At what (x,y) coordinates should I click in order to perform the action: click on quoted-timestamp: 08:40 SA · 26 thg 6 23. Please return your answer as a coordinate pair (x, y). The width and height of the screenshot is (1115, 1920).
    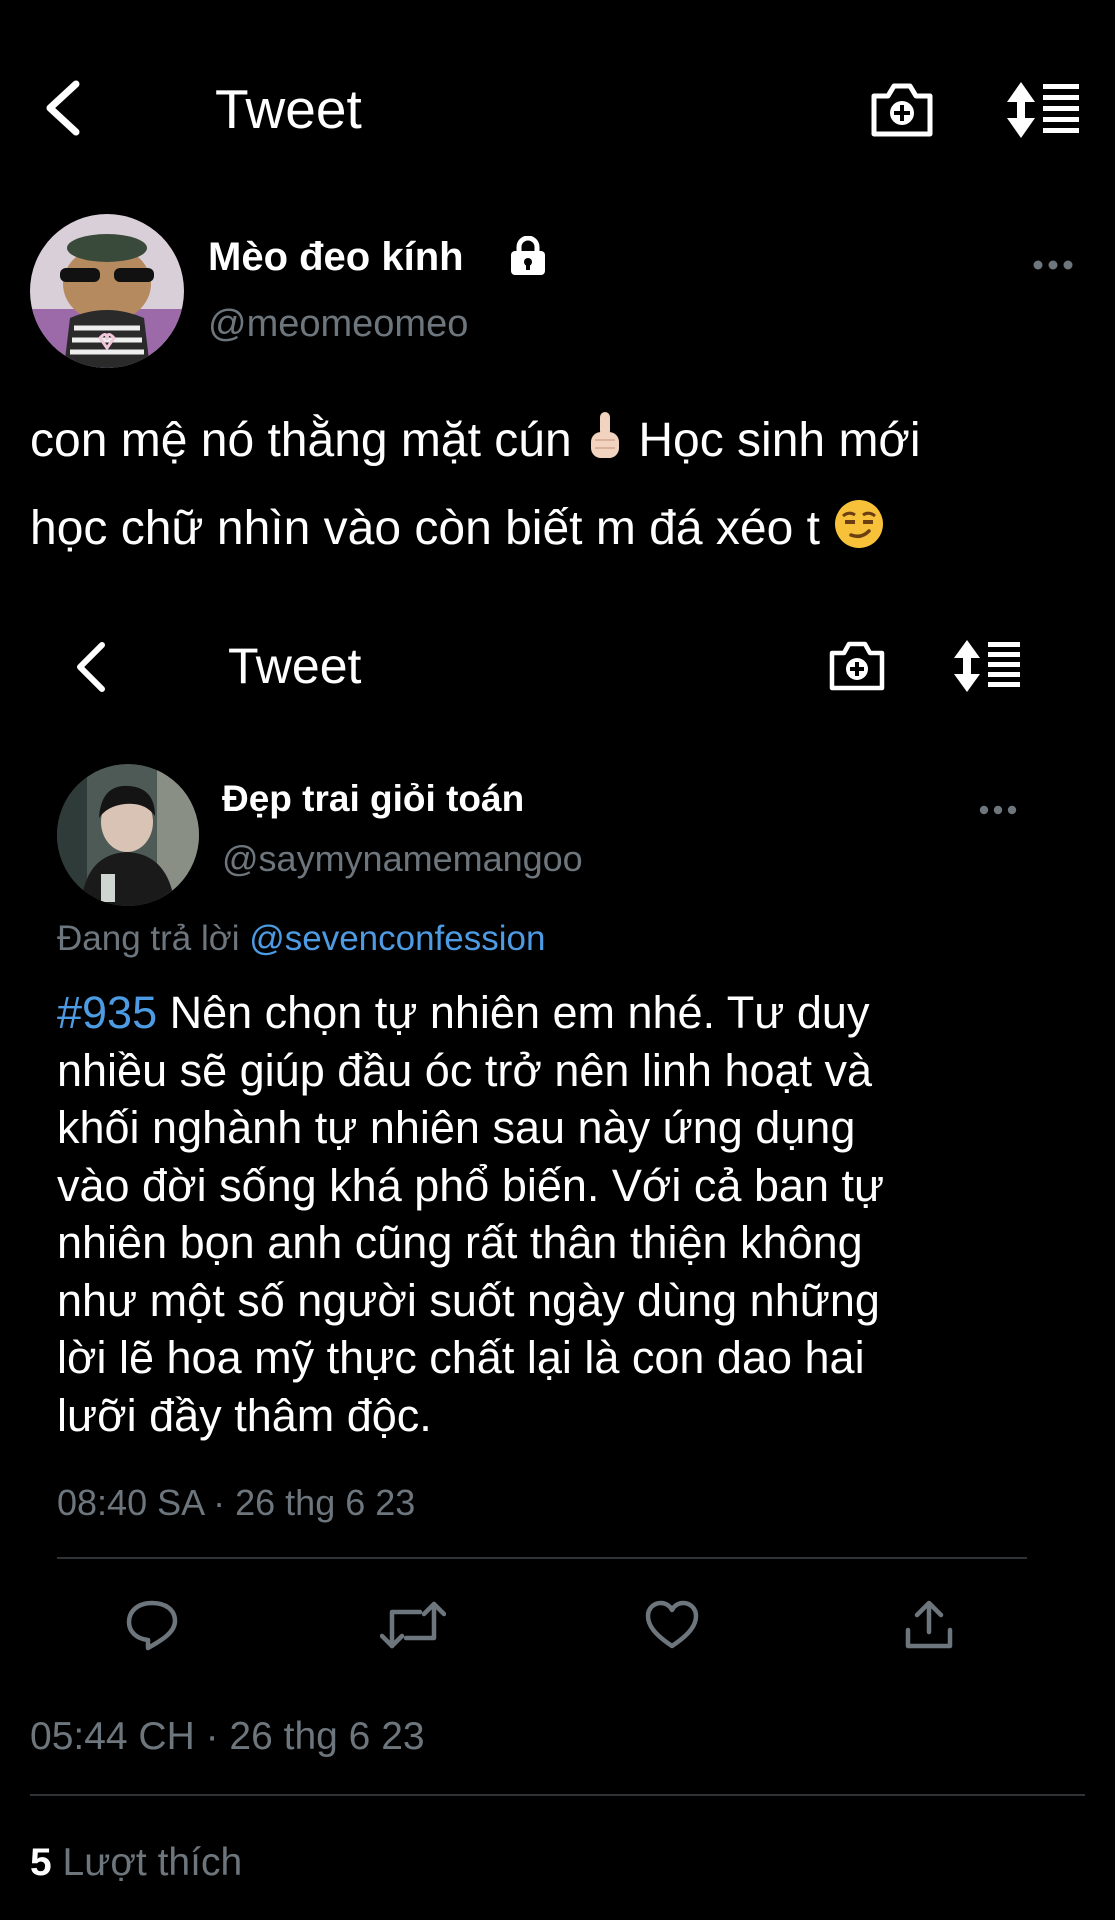
    Looking at the image, I should click on (236, 1502).